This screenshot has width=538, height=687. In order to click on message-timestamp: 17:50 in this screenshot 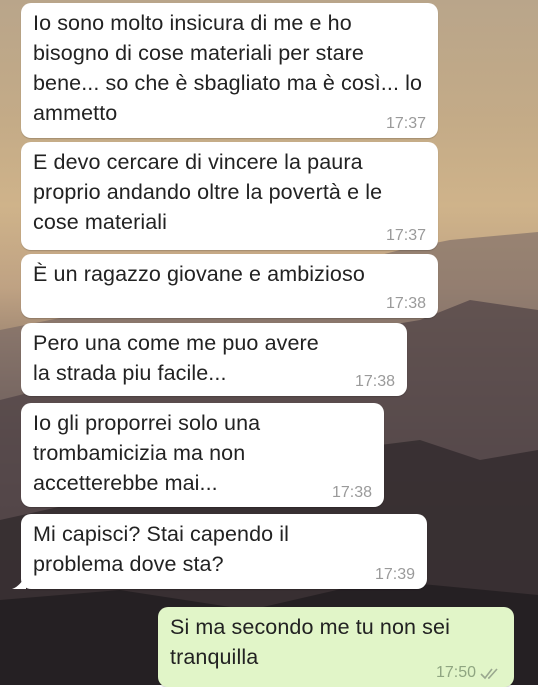, I will do `click(455, 672)`.